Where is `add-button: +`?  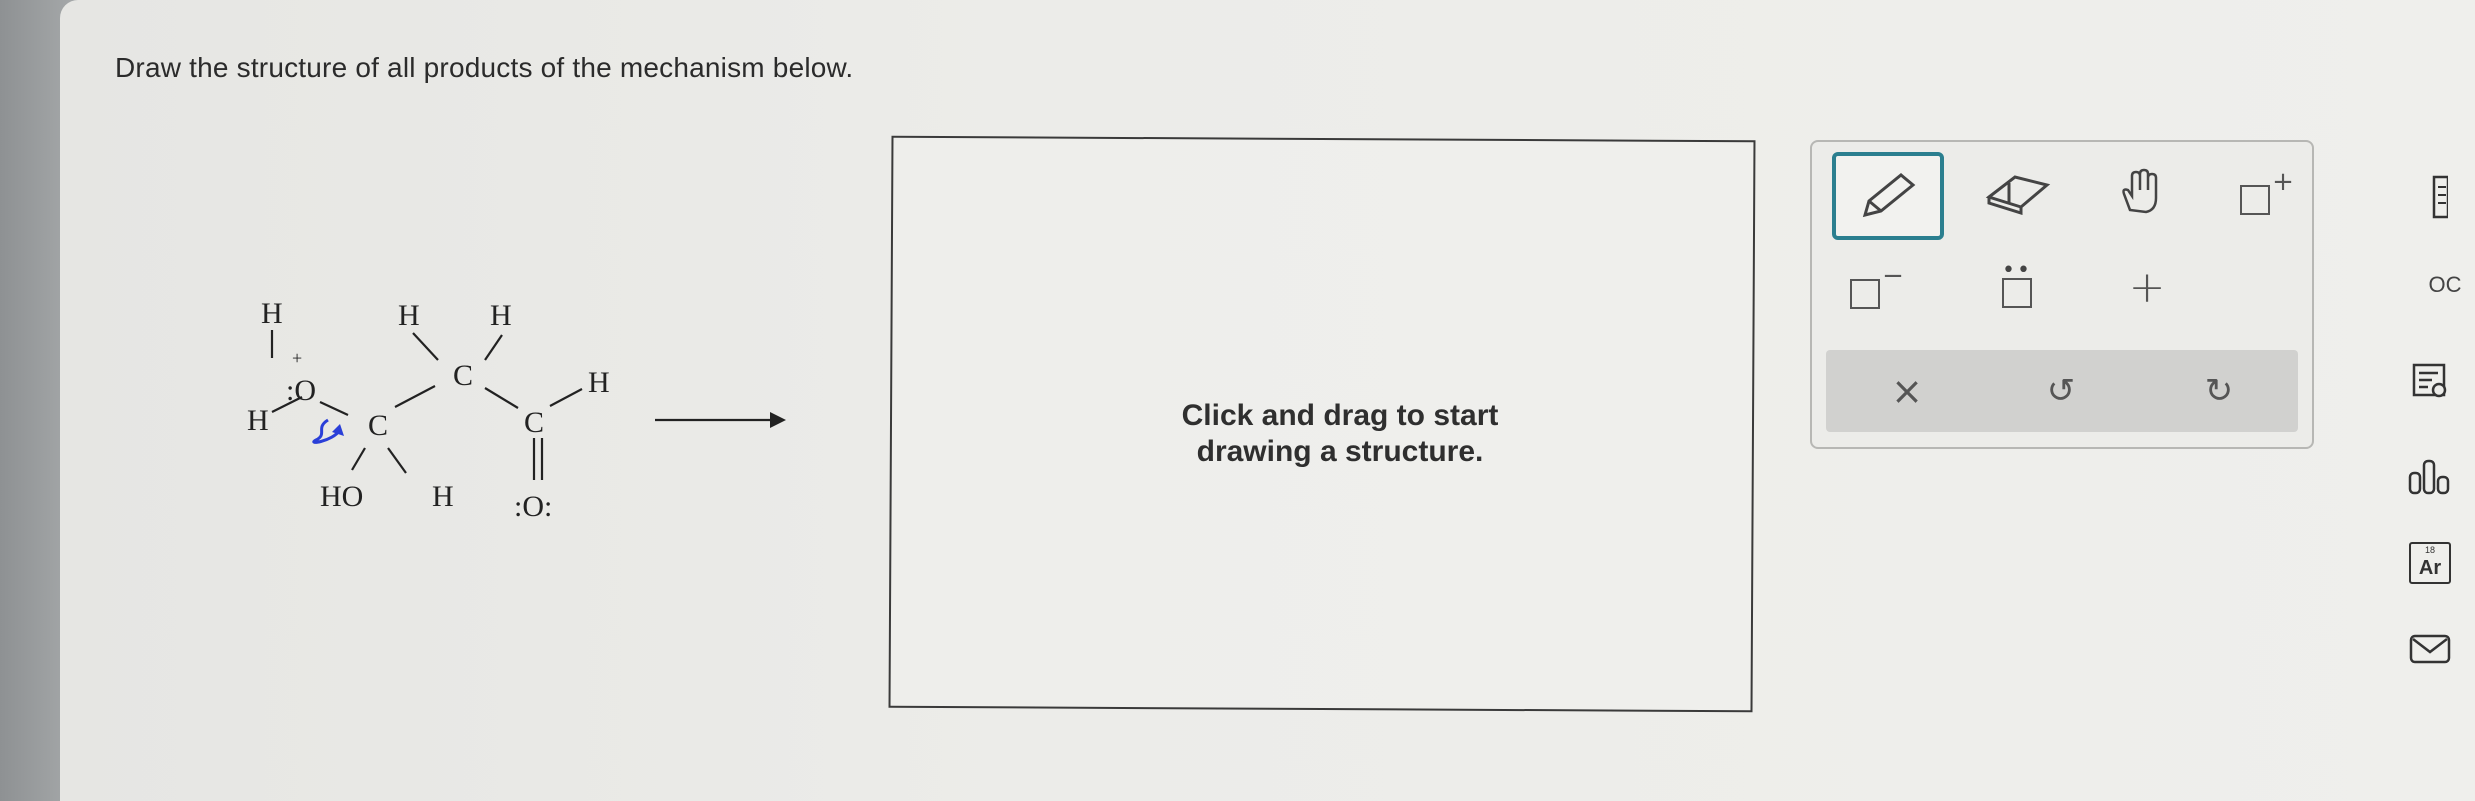 add-button: + is located at coordinates (2147, 287).